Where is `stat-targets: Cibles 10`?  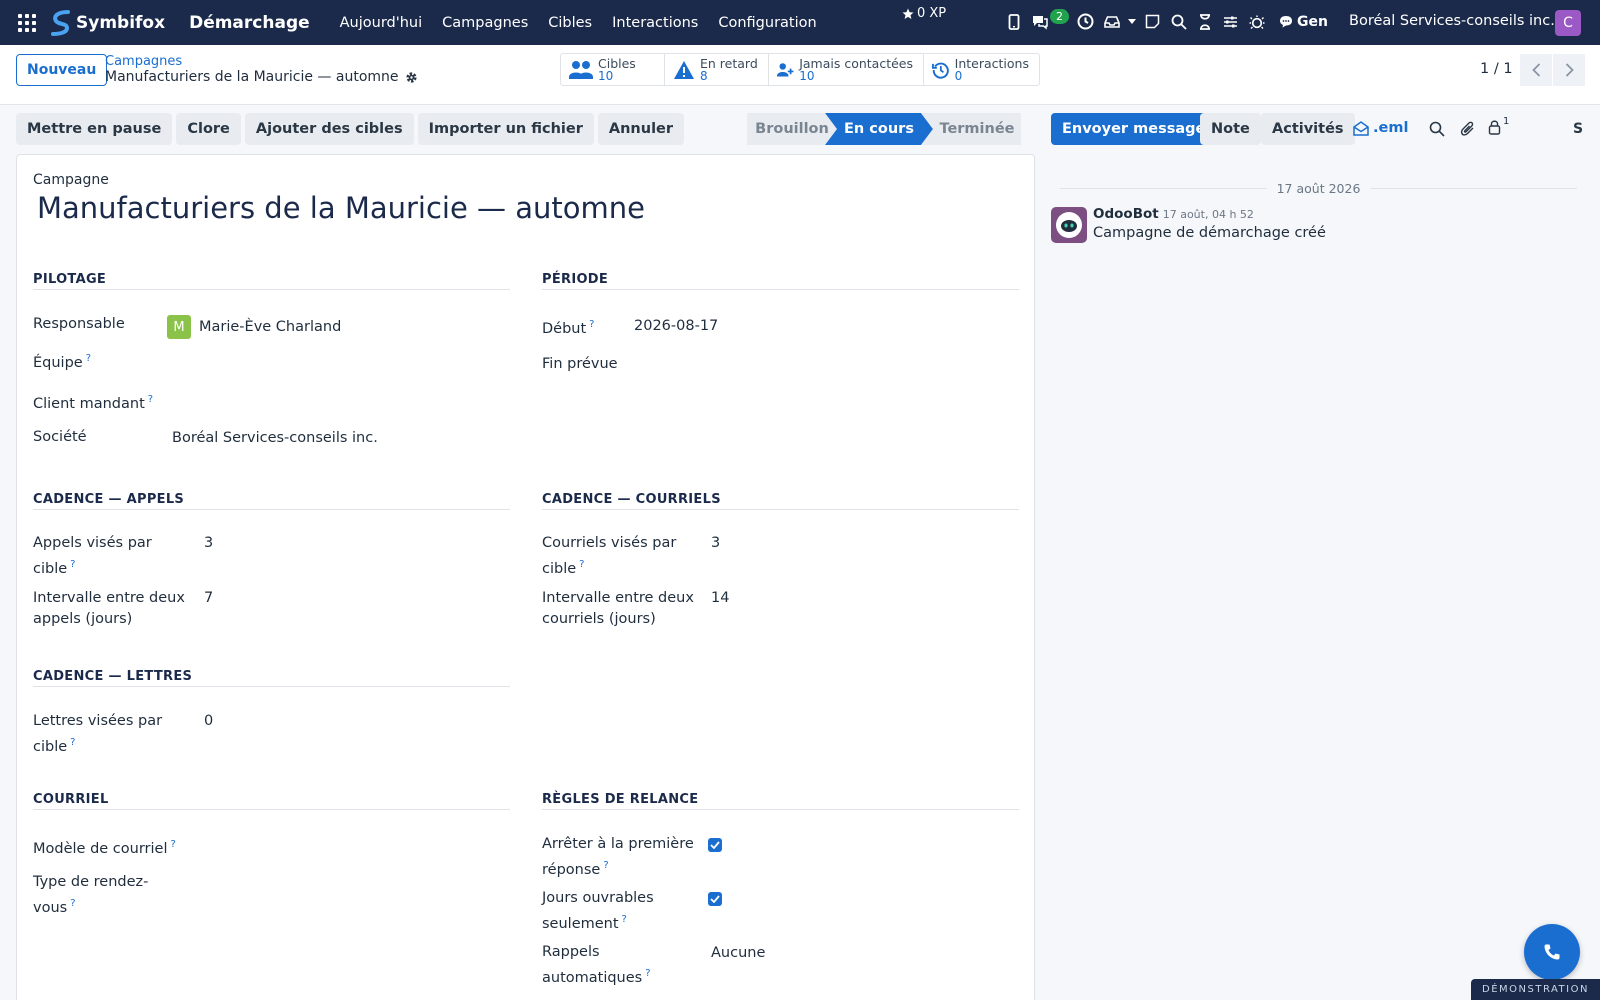
stat-targets: Cibles 10 is located at coordinates (613, 69).